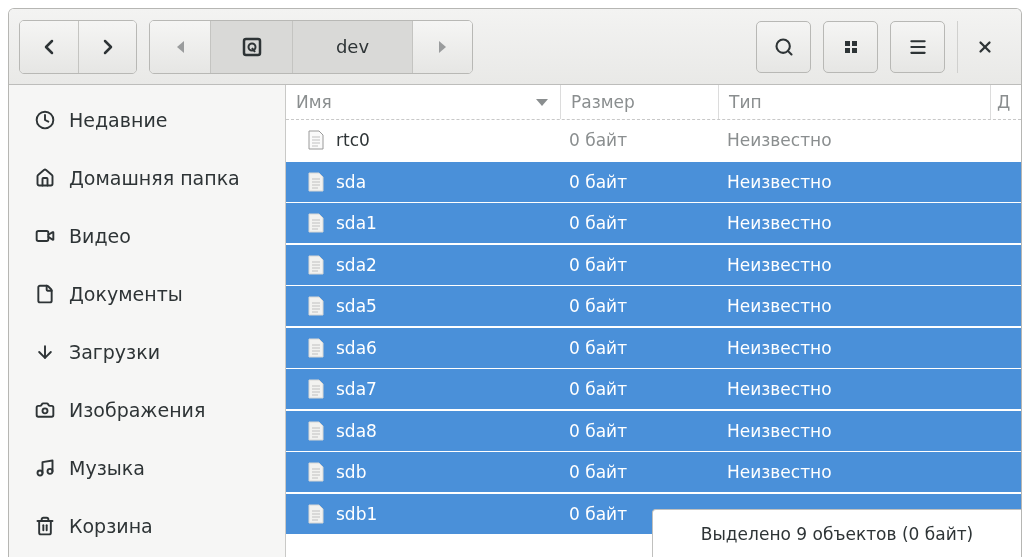 This screenshot has height=557, width=1027. What do you see at coordinates (107, 468) in the screenshot?
I see `sidebar-label: Музыка` at bounding box center [107, 468].